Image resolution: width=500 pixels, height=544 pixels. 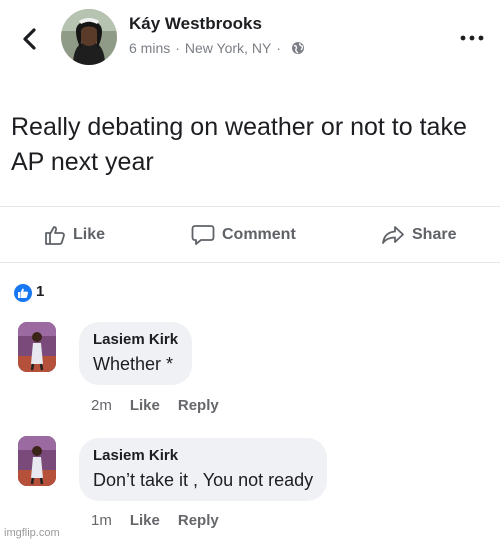 I want to click on author-avatar, so click(x=89, y=37).